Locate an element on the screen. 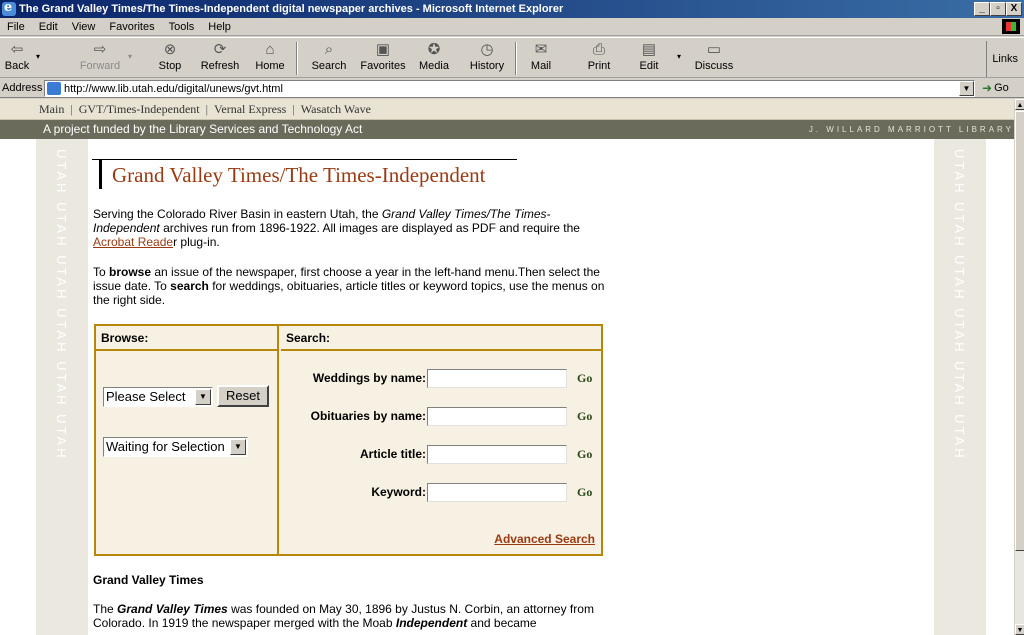 Image resolution: width=1024 pixels, height=635 pixels. forward-button: ⇨ Forward is located at coordinates (100, 56).